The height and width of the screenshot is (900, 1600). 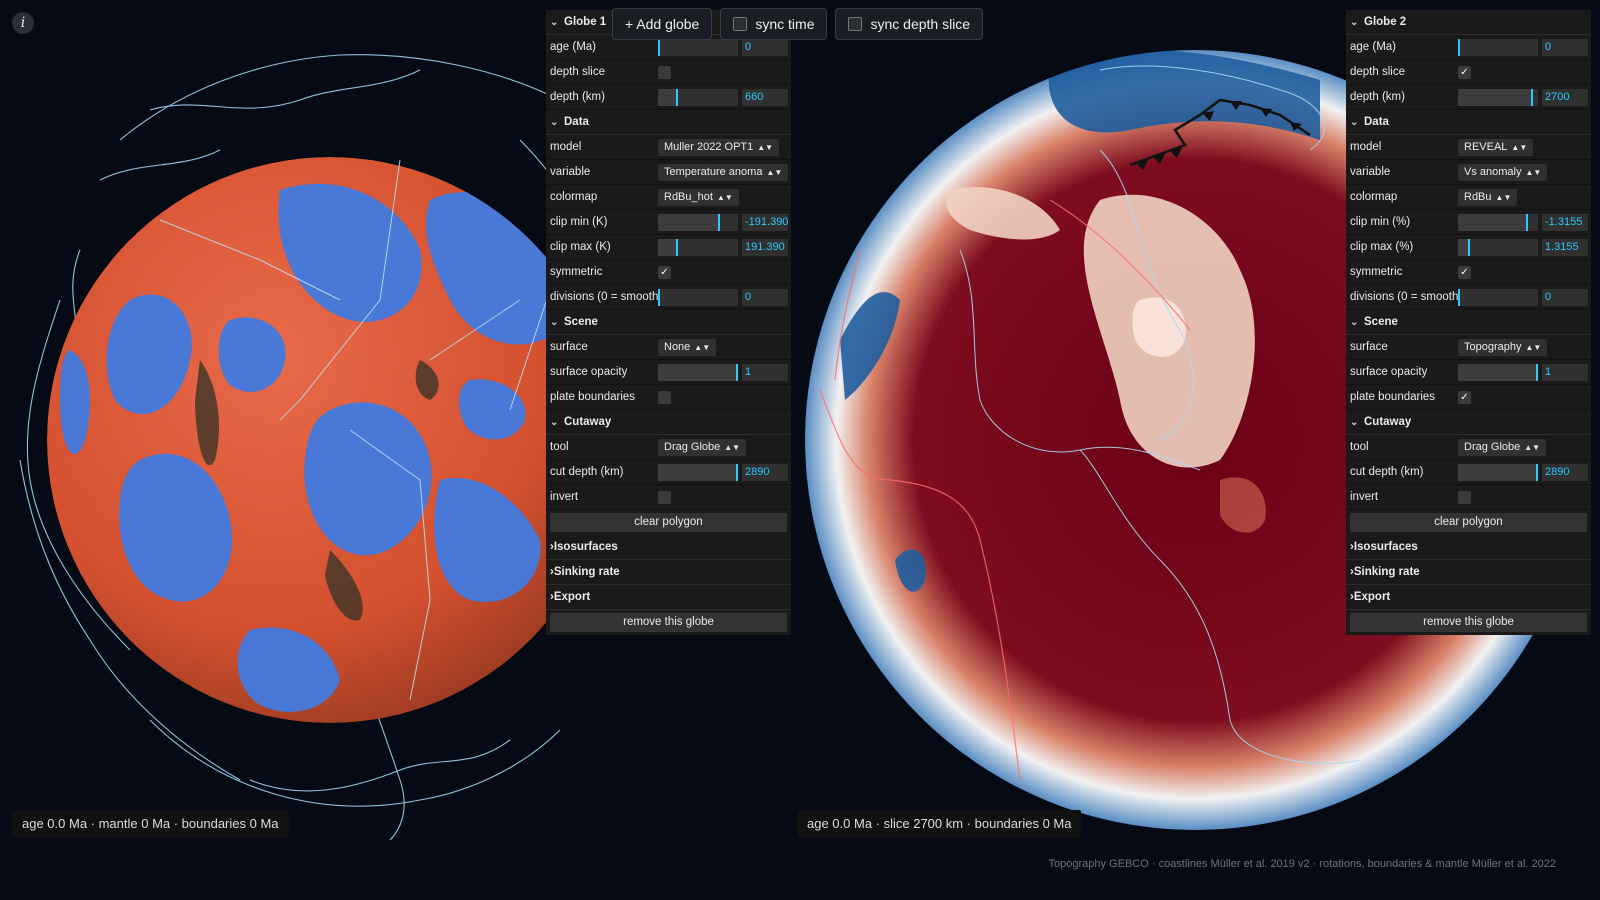 I want to click on info-button: i, so click(x=23, y=23).